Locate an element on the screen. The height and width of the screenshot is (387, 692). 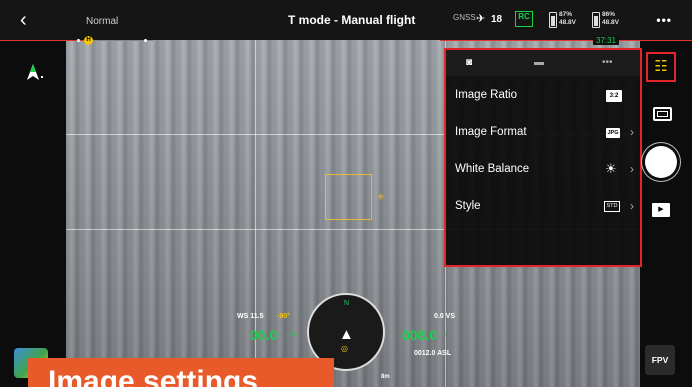
more-icon: ••• is located at coordinates (607, 62).